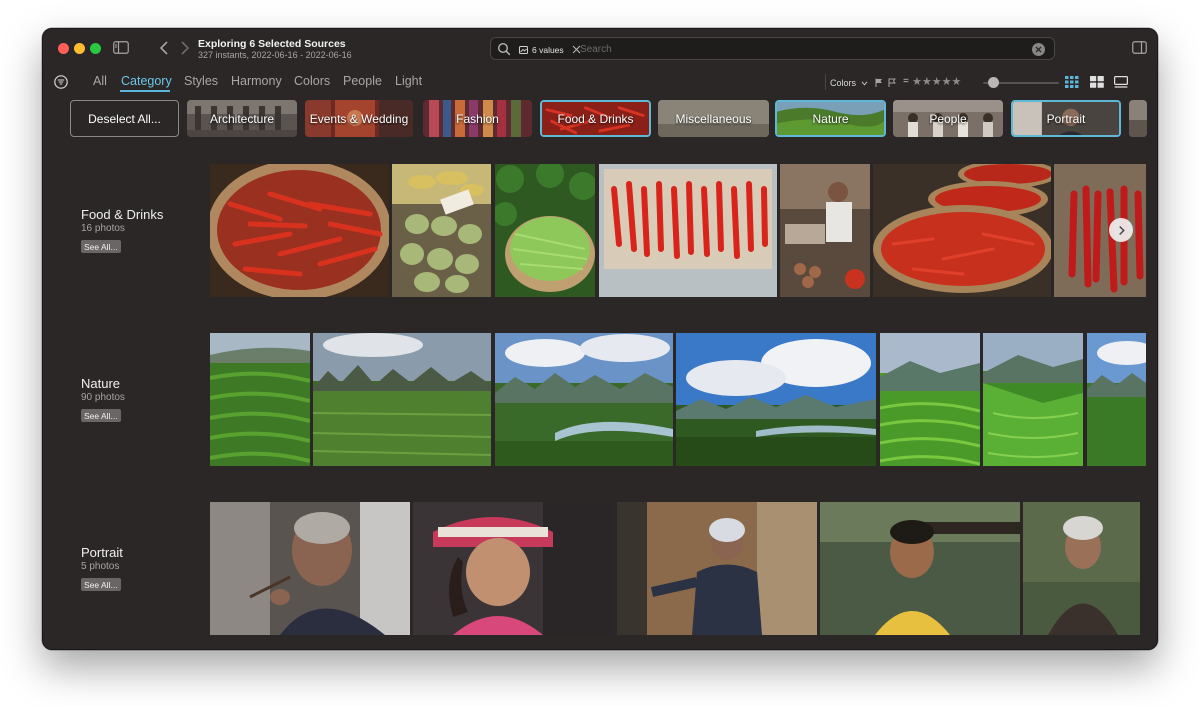 The width and height of the screenshot is (1200, 706). I want to click on rating-operator: =, so click(906, 81).